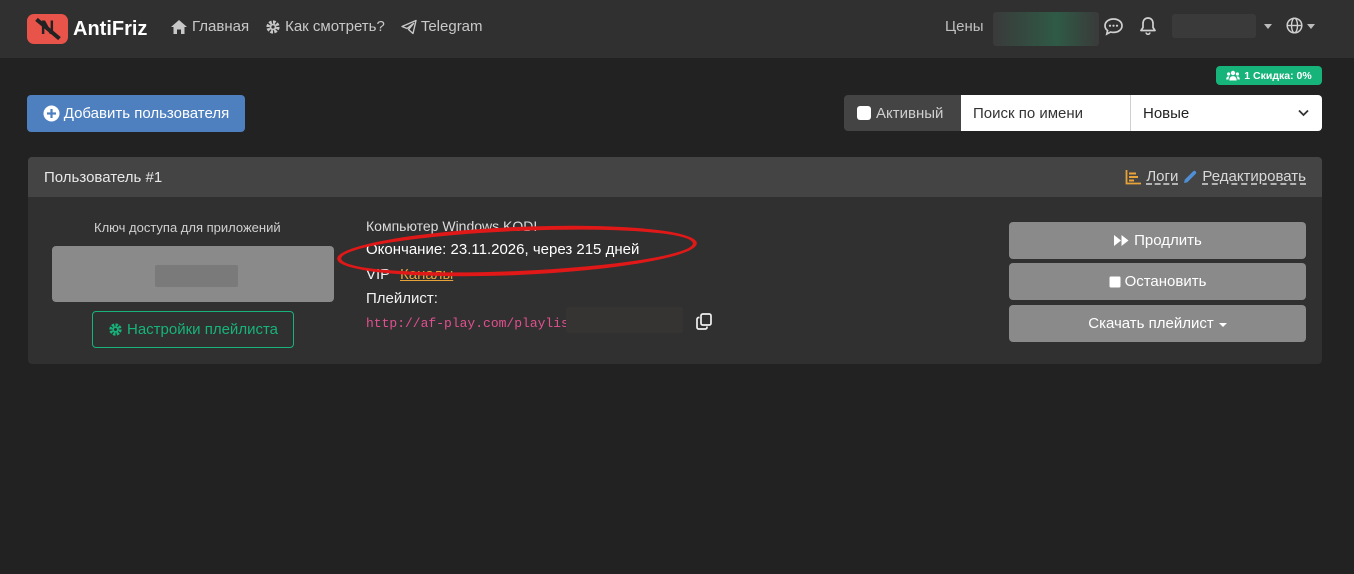  Describe the element at coordinates (179, 26) in the screenshot. I see `home-icon` at that location.